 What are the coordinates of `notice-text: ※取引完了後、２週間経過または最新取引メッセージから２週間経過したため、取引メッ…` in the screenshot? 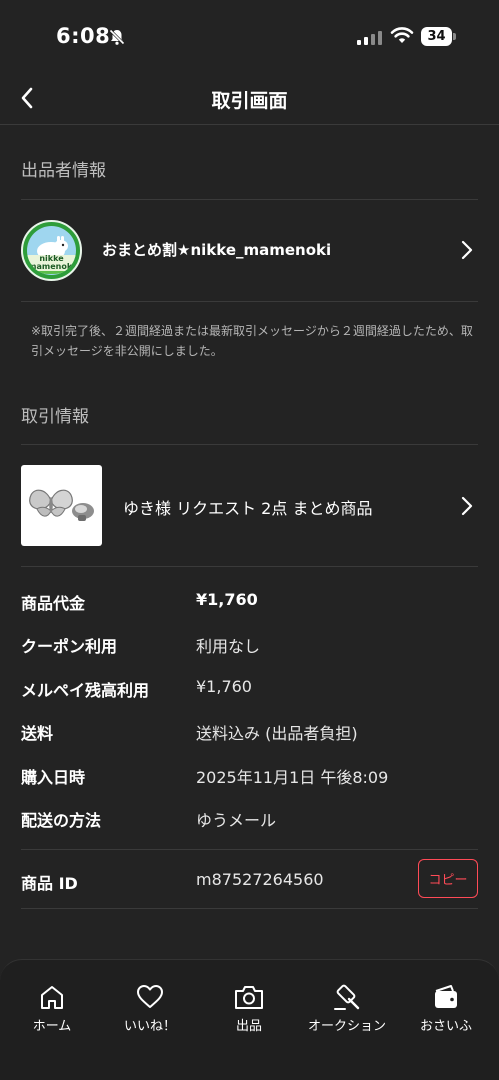 It's located at (252, 341).